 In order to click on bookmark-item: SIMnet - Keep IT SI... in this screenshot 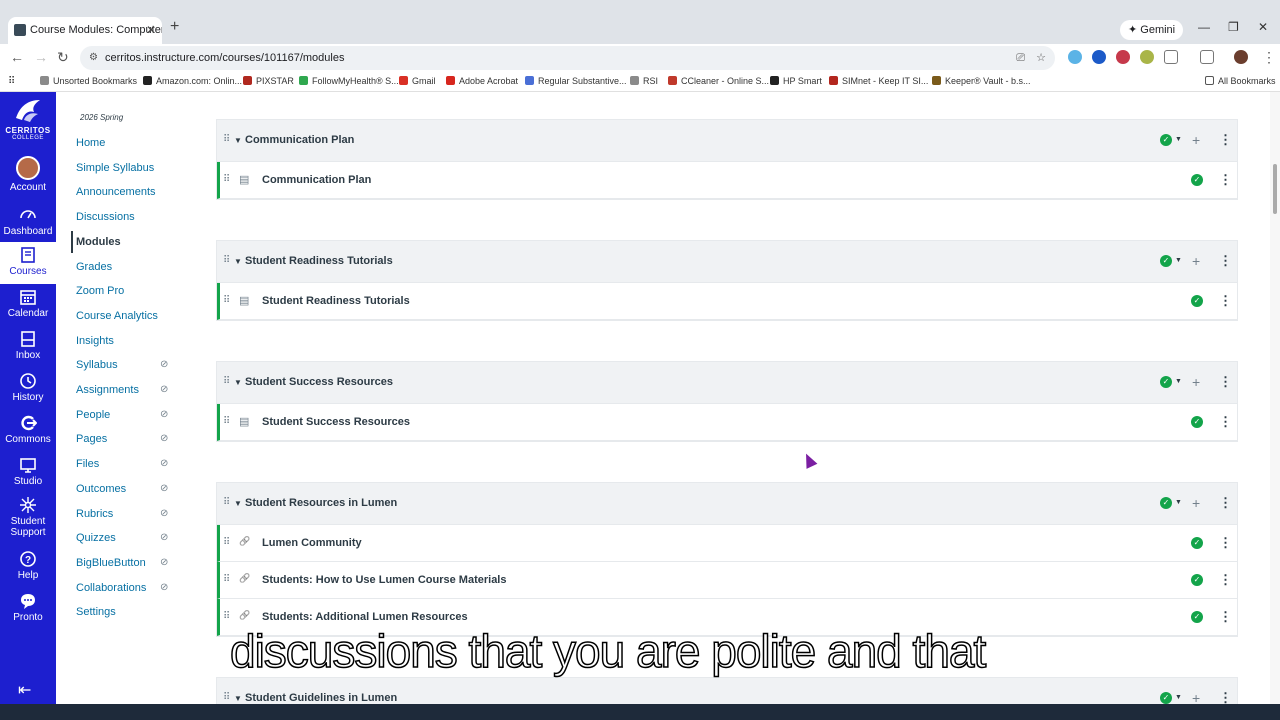, I will do `click(878, 81)`.